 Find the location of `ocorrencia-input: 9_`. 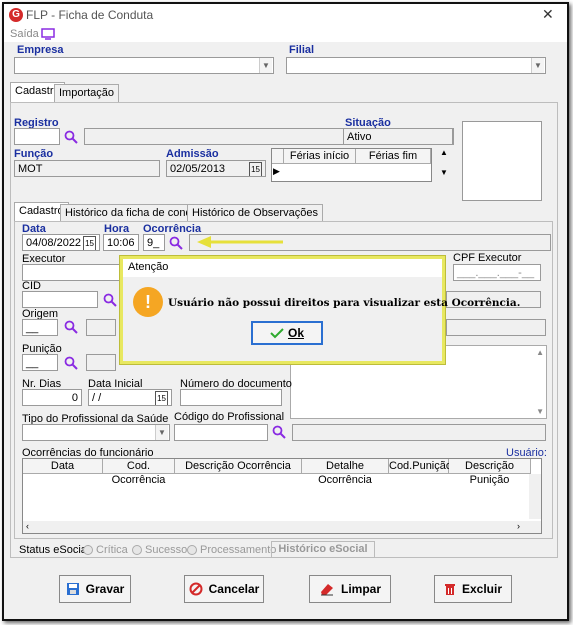

ocorrencia-input: 9_ is located at coordinates (154, 242).